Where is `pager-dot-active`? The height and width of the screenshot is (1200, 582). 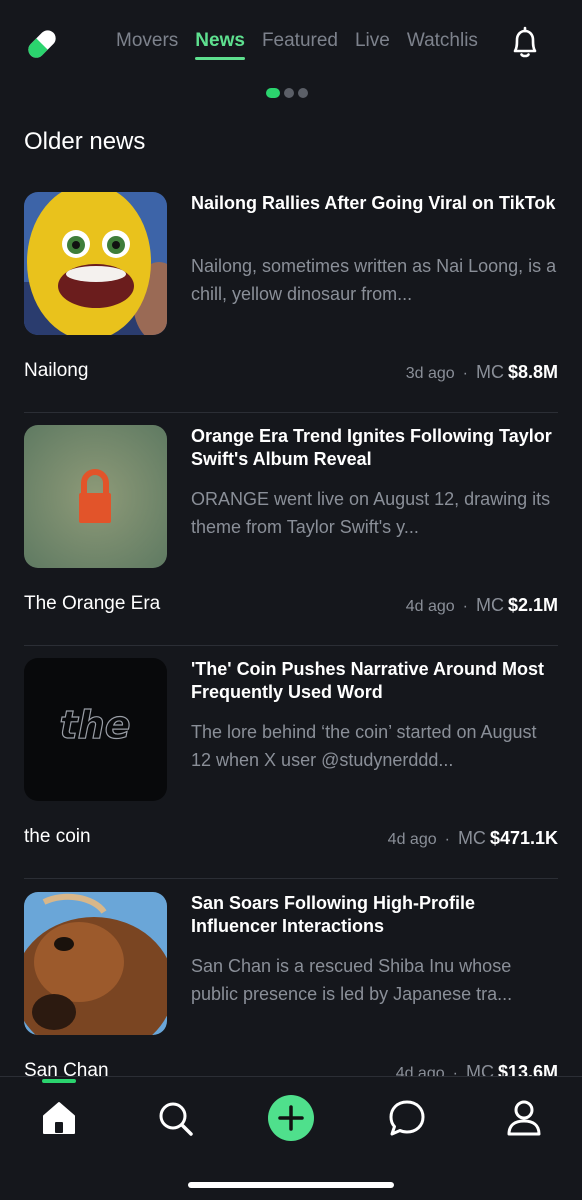
pager-dot-active is located at coordinates (273, 93).